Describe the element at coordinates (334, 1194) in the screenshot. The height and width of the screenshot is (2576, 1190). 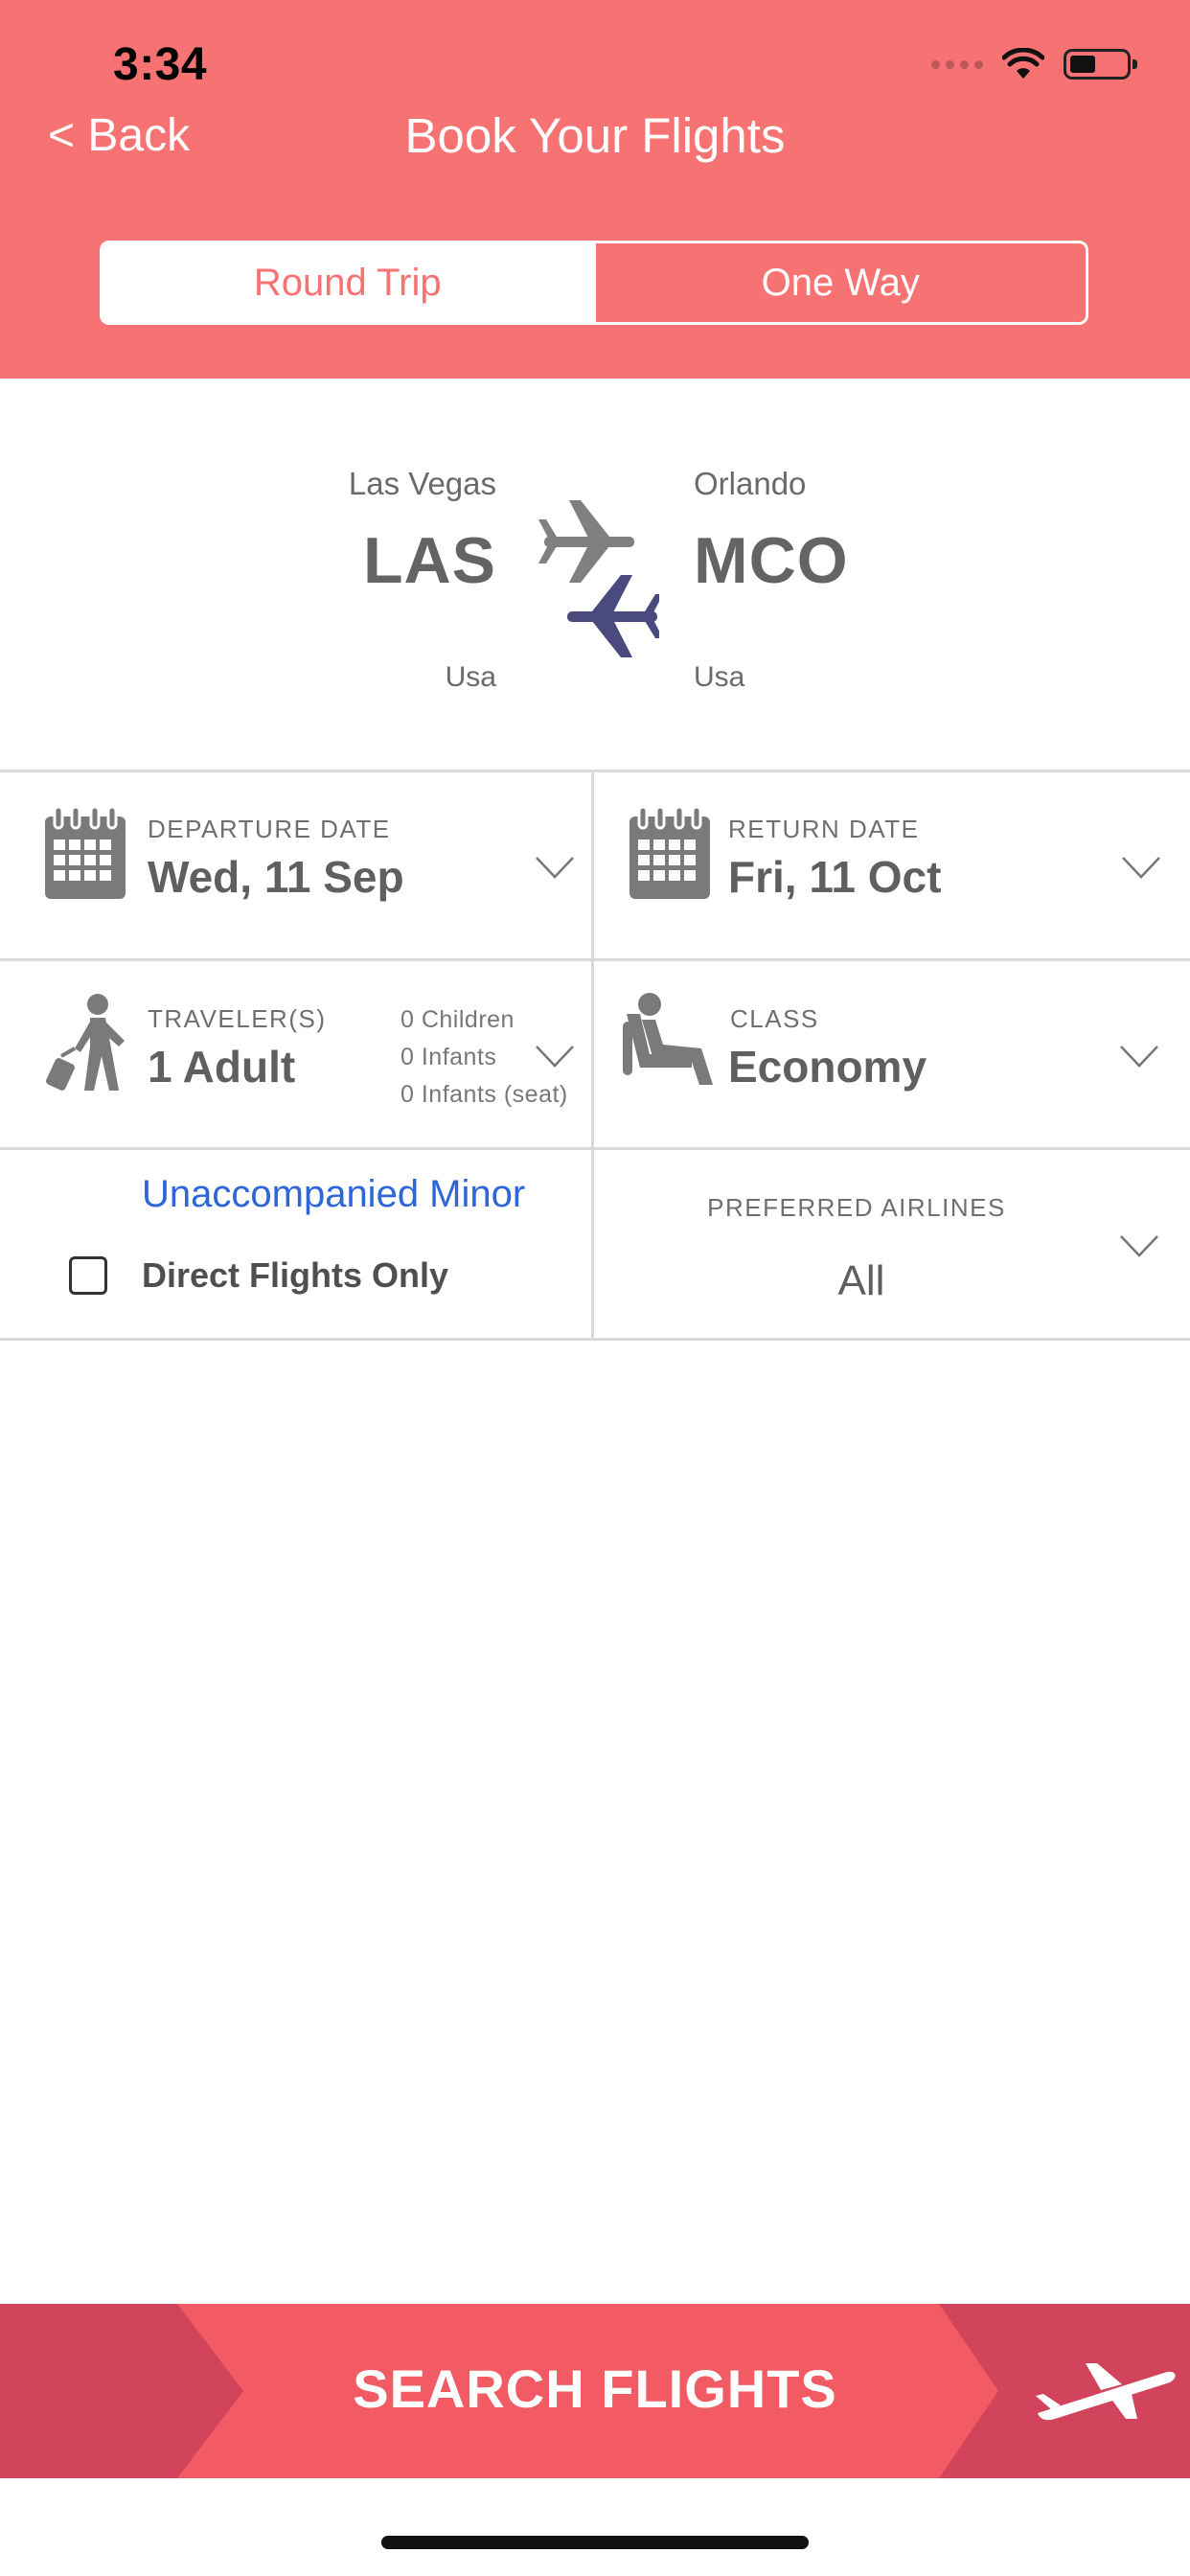
I see `unaccompanied-minor-link: Unaccompanied Minor` at that location.